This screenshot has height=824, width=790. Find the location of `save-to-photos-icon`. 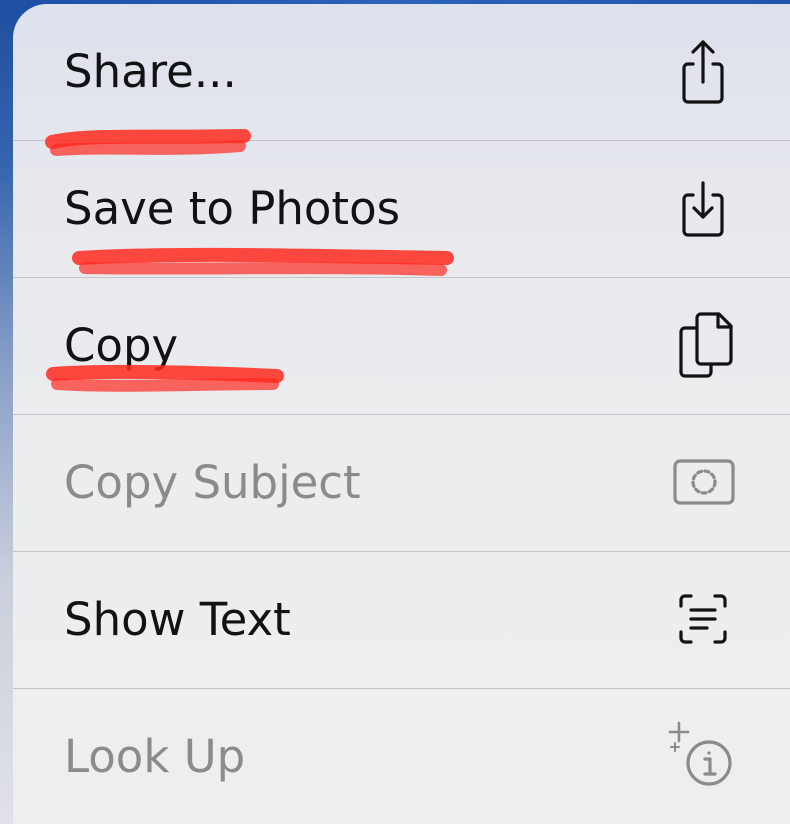

save-to-photos-icon is located at coordinates (703, 209).